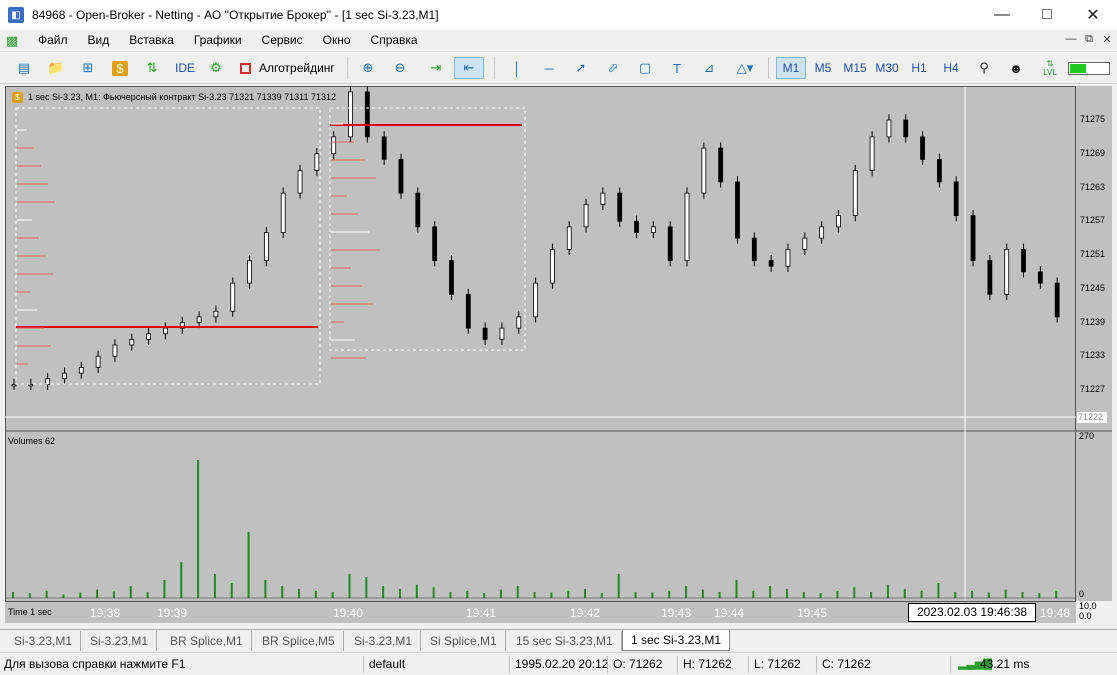  I want to click on volume-axis, so click(1094, 516).